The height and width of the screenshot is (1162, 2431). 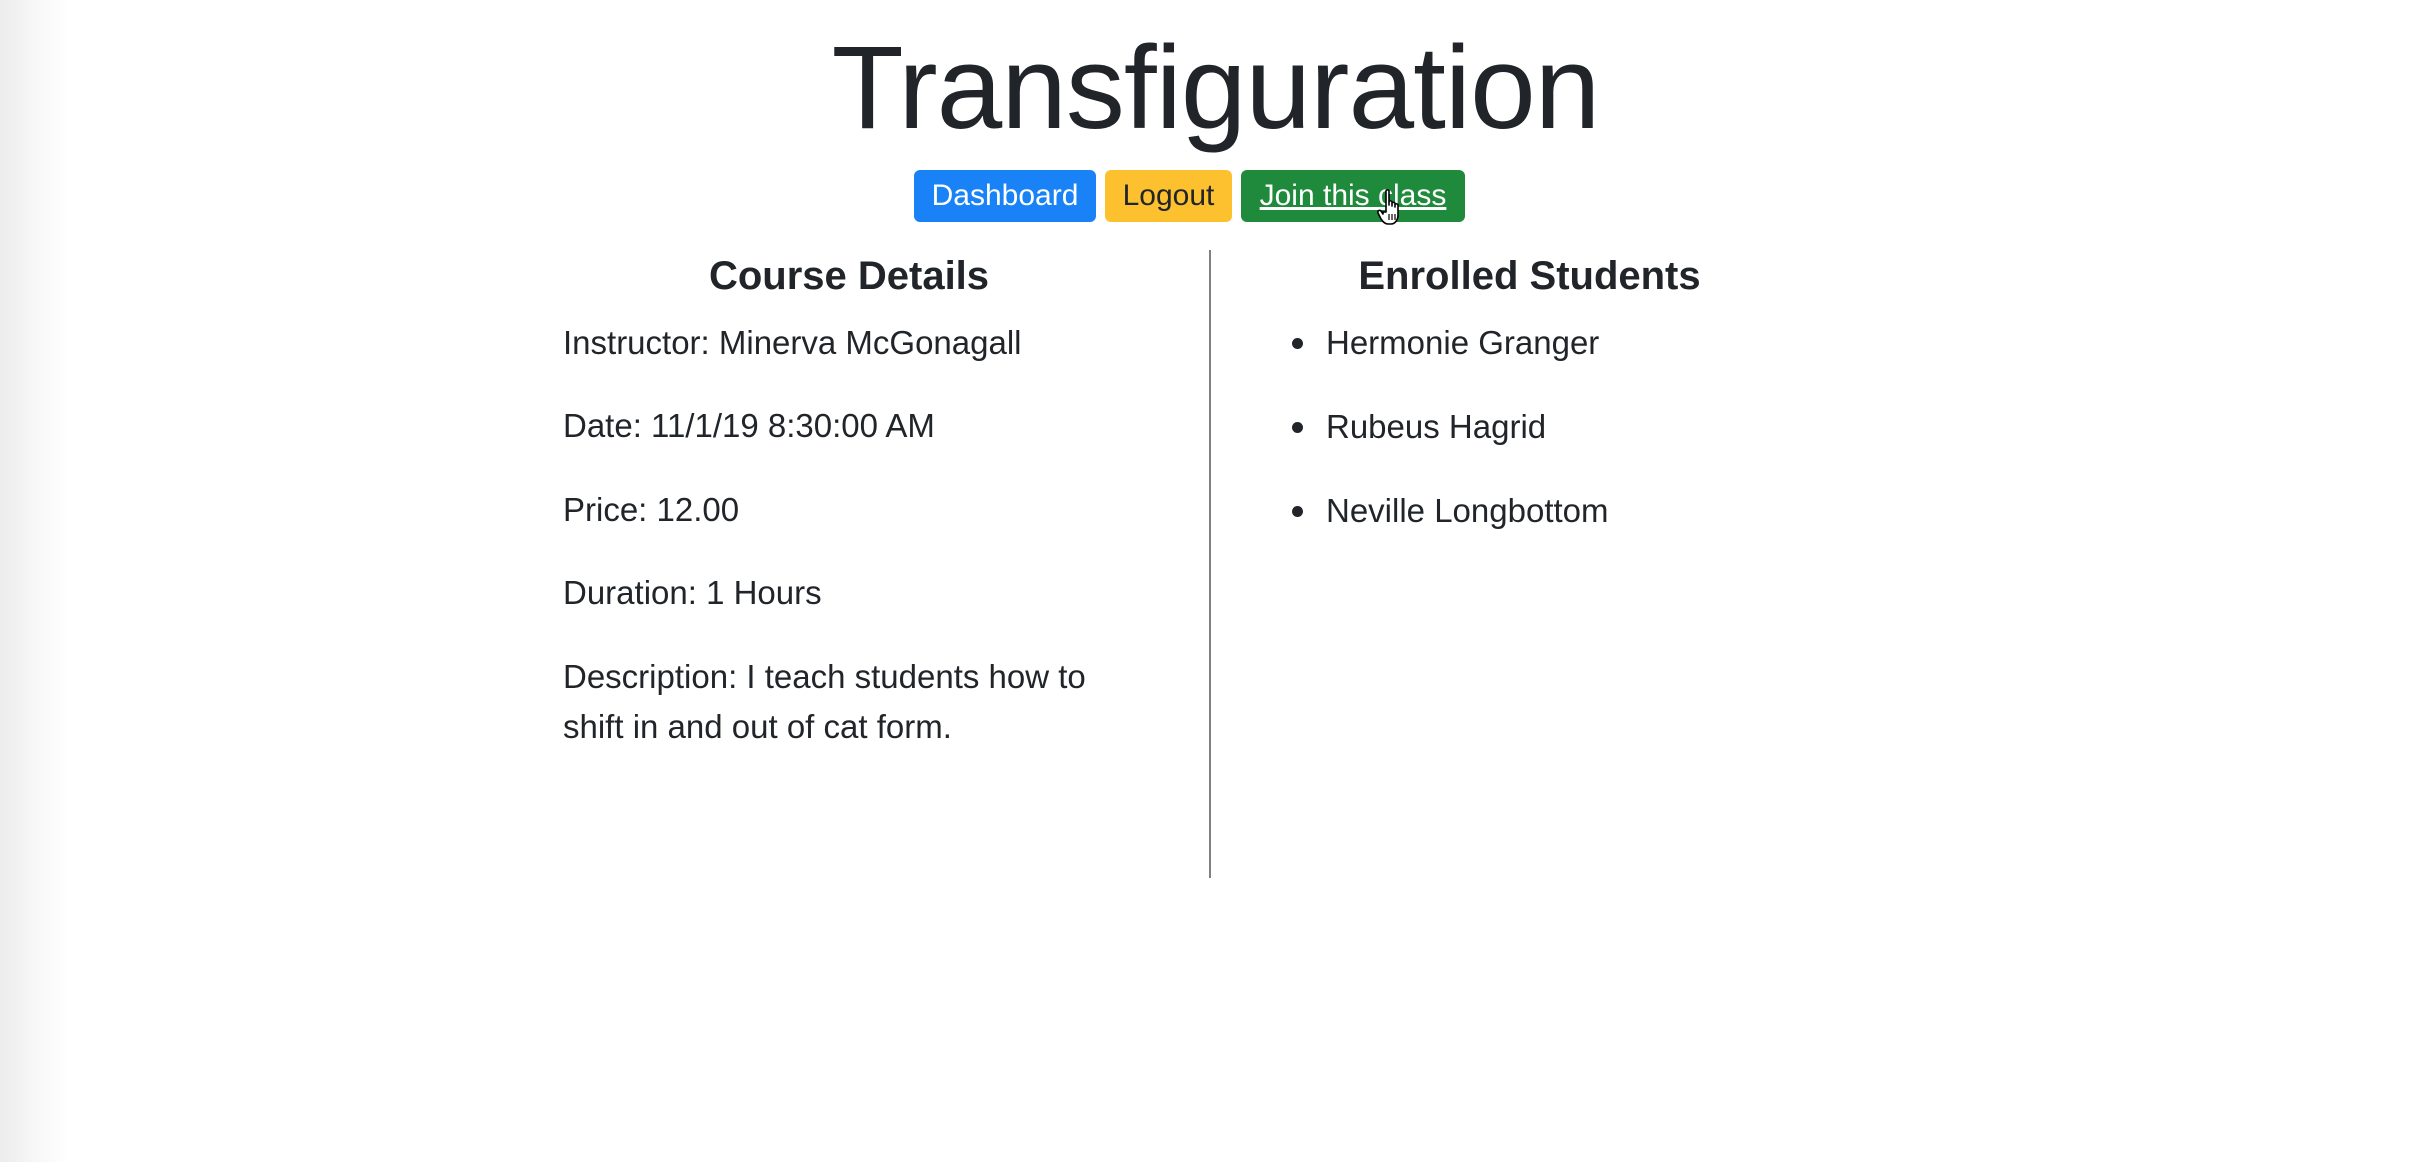 I want to click on price-text: Price: 12.00, so click(x=651, y=509).